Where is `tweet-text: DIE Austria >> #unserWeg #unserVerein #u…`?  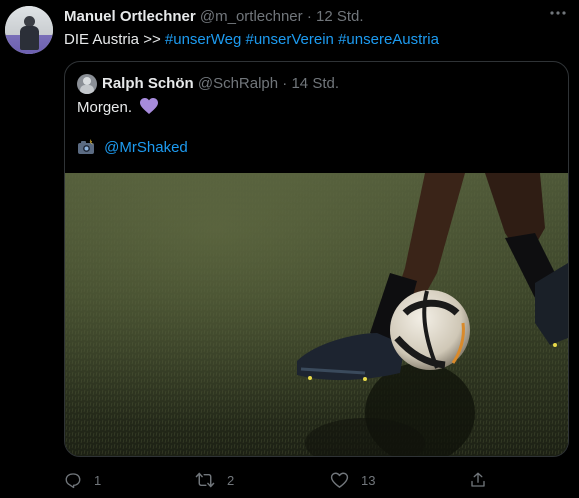
tweet-text: DIE Austria >> #unserWeg #unserVerein #u… is located at coordinates (251, 40).